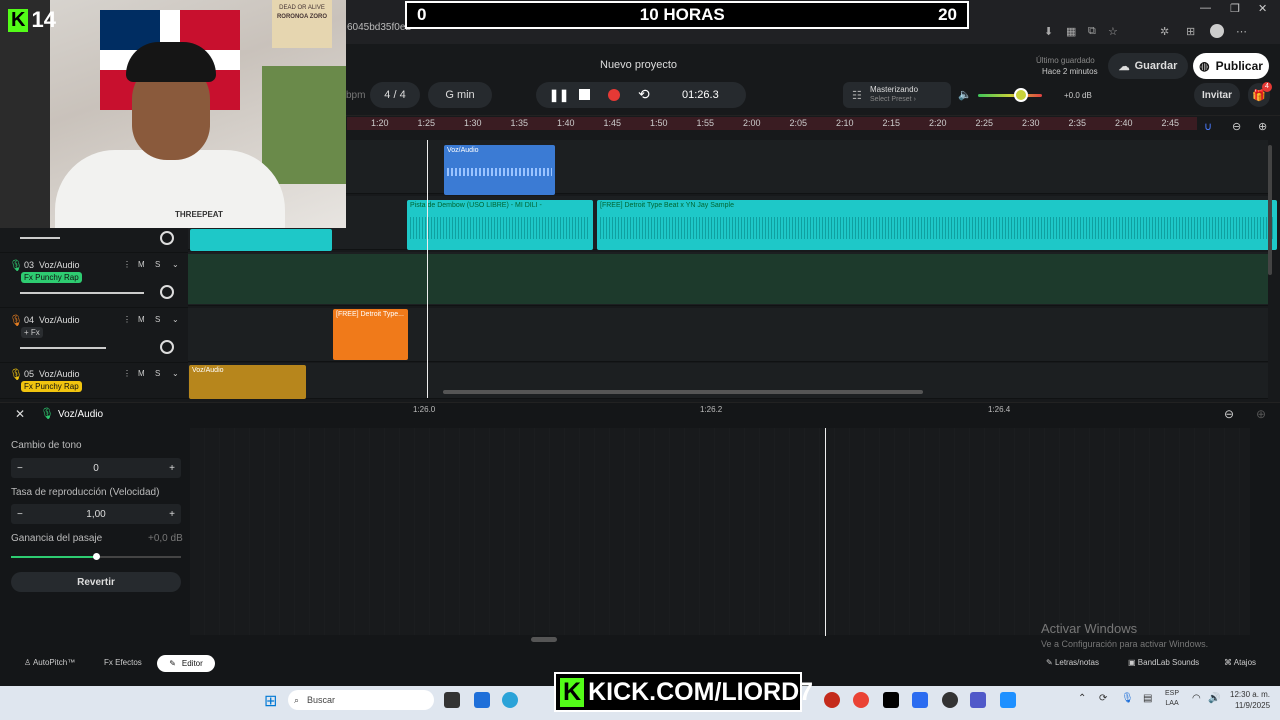 Image resolution: width=1280 pixels, height=720 pixels. Describe the element at coordinates (559, 95) in the screenshot. I see `pause-icon: ❚❚` at that location.